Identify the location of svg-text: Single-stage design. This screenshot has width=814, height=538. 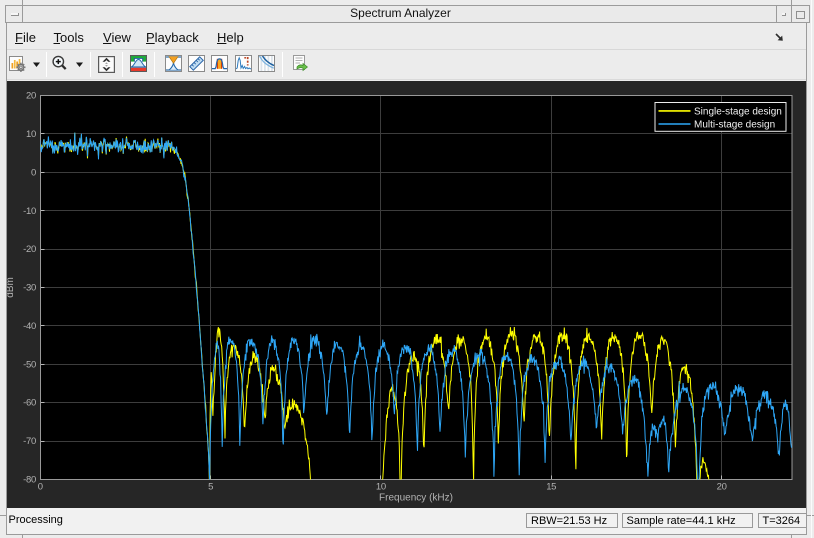
(738, 111).